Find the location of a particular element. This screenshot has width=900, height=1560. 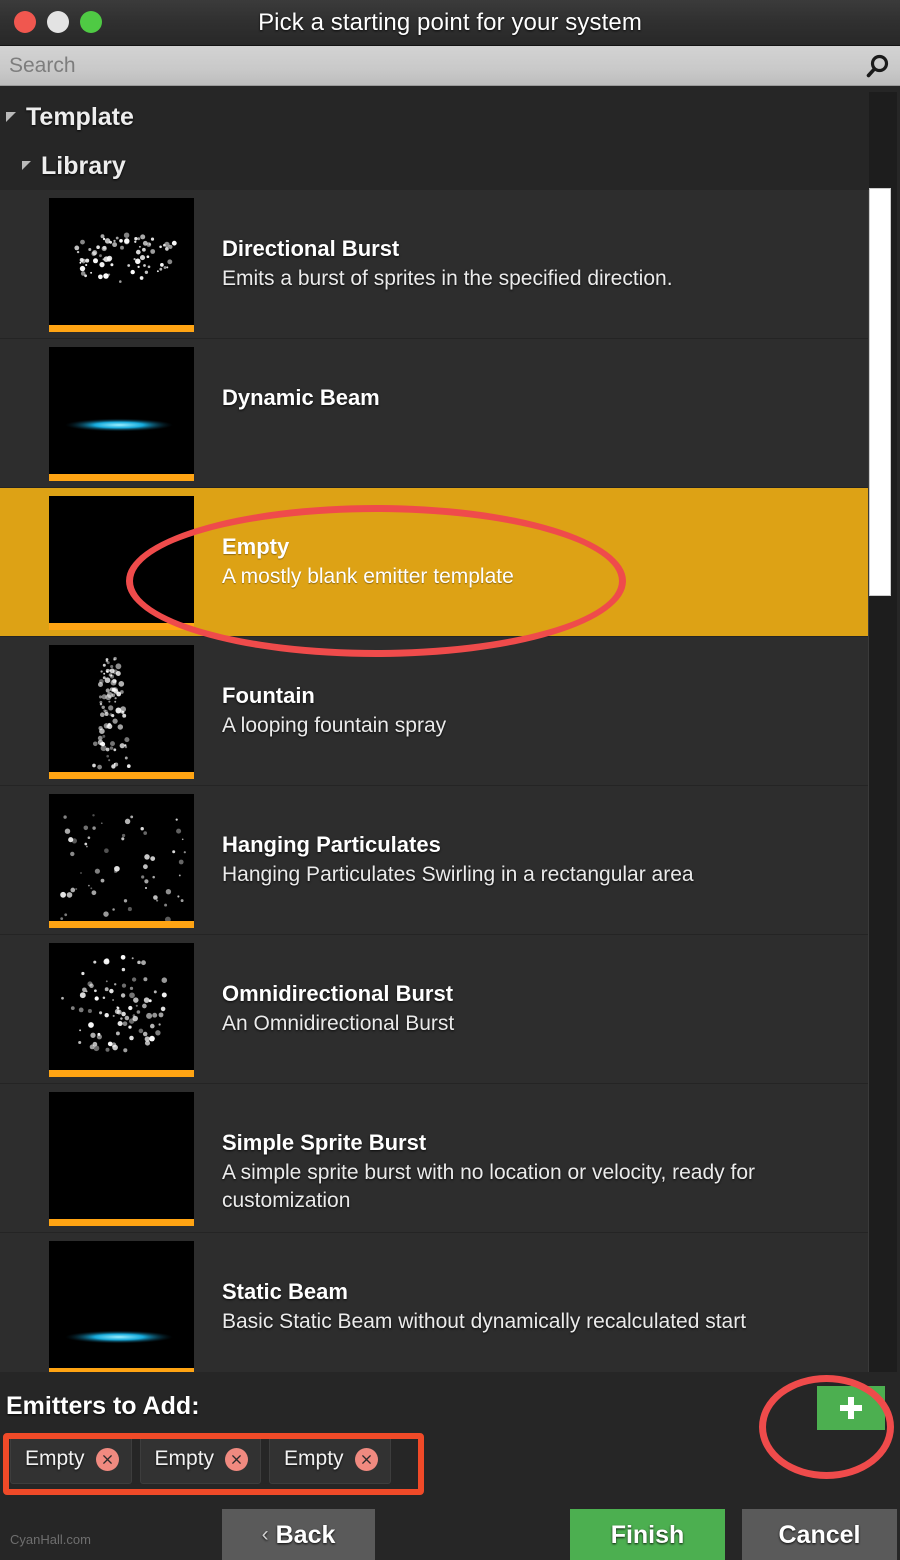

emitters-to-add-label: Emitters to Add: is located at coordinates (103, 1406).